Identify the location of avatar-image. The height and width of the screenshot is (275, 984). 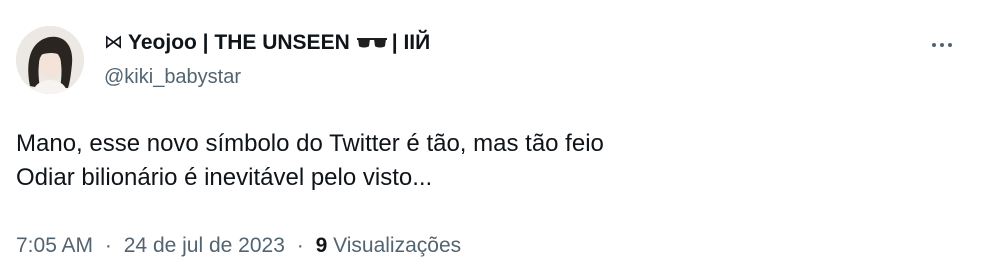
(50, 60).